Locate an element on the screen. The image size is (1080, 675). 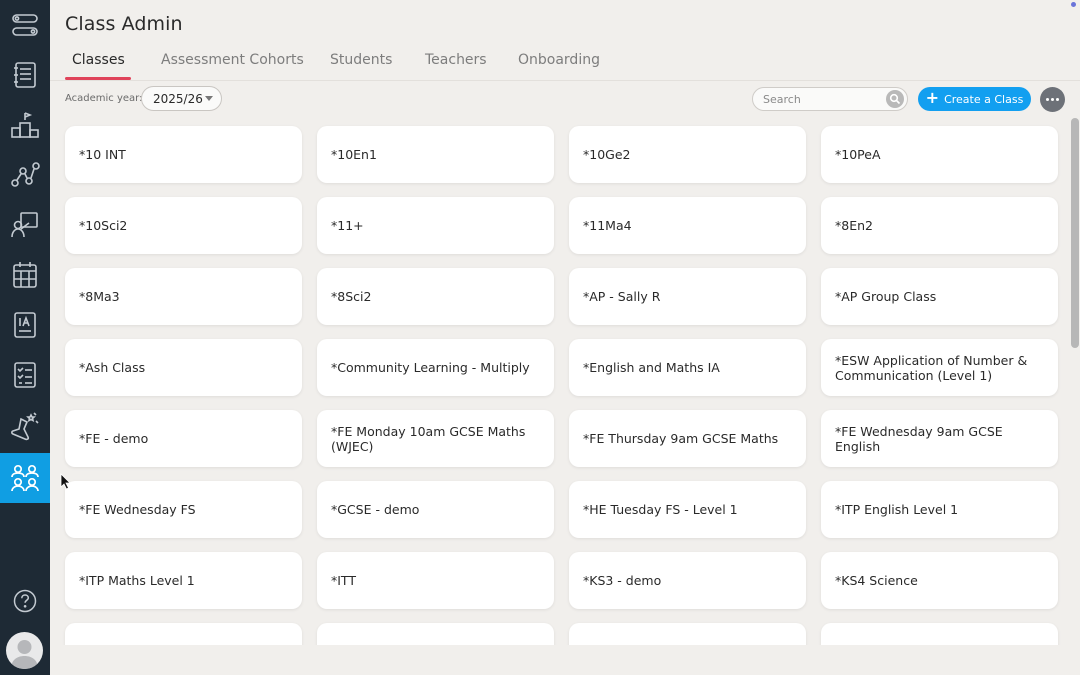
tab-classes: Classes is located at coordinates (98, 60).